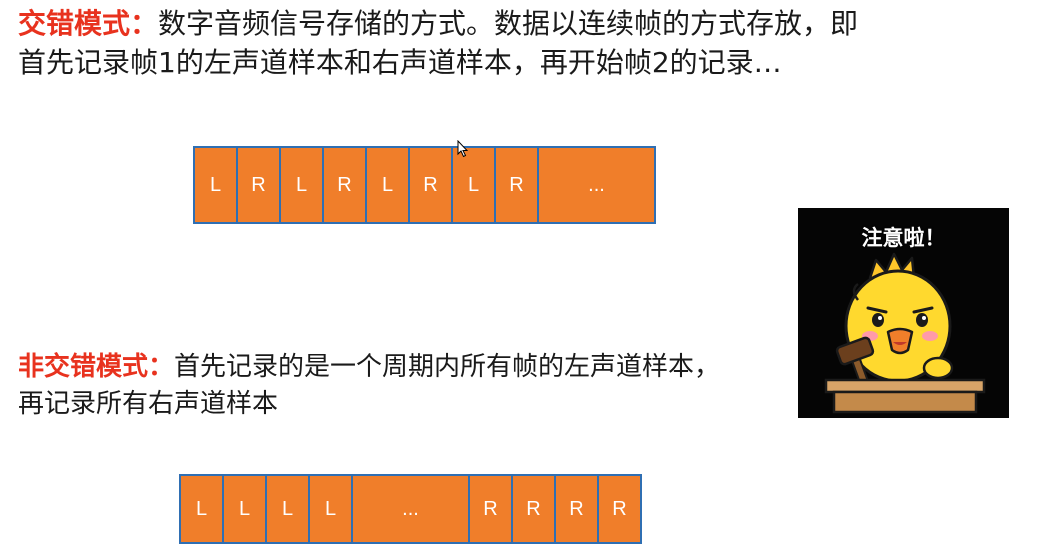 Image resolution: width=1057 pixels, height=549 pixels. What do you see at coordinates (463, 149) in the screenshot?
I see `mouse-cursor-icon` at bounding box center [463, 149].